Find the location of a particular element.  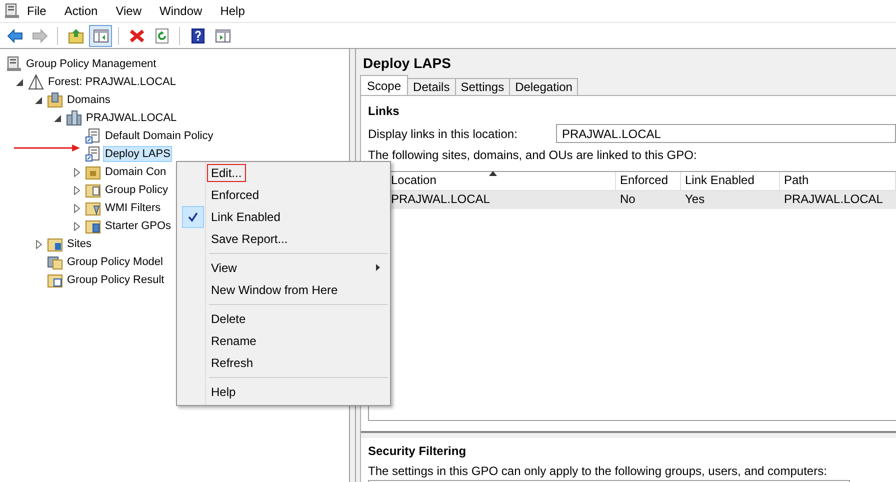

menu-item: New Window from Here is located at coordinates (283, 290).